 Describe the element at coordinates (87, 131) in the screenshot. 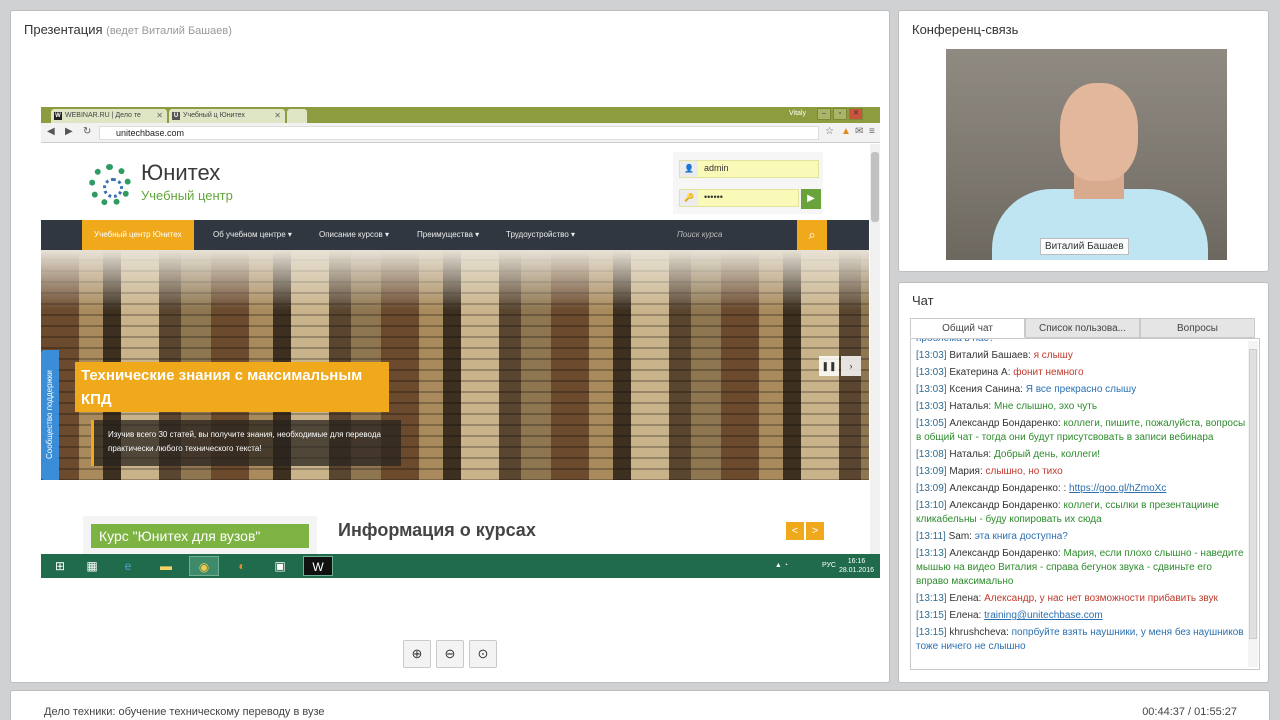

I see `reload-icon: ↻` at that location.